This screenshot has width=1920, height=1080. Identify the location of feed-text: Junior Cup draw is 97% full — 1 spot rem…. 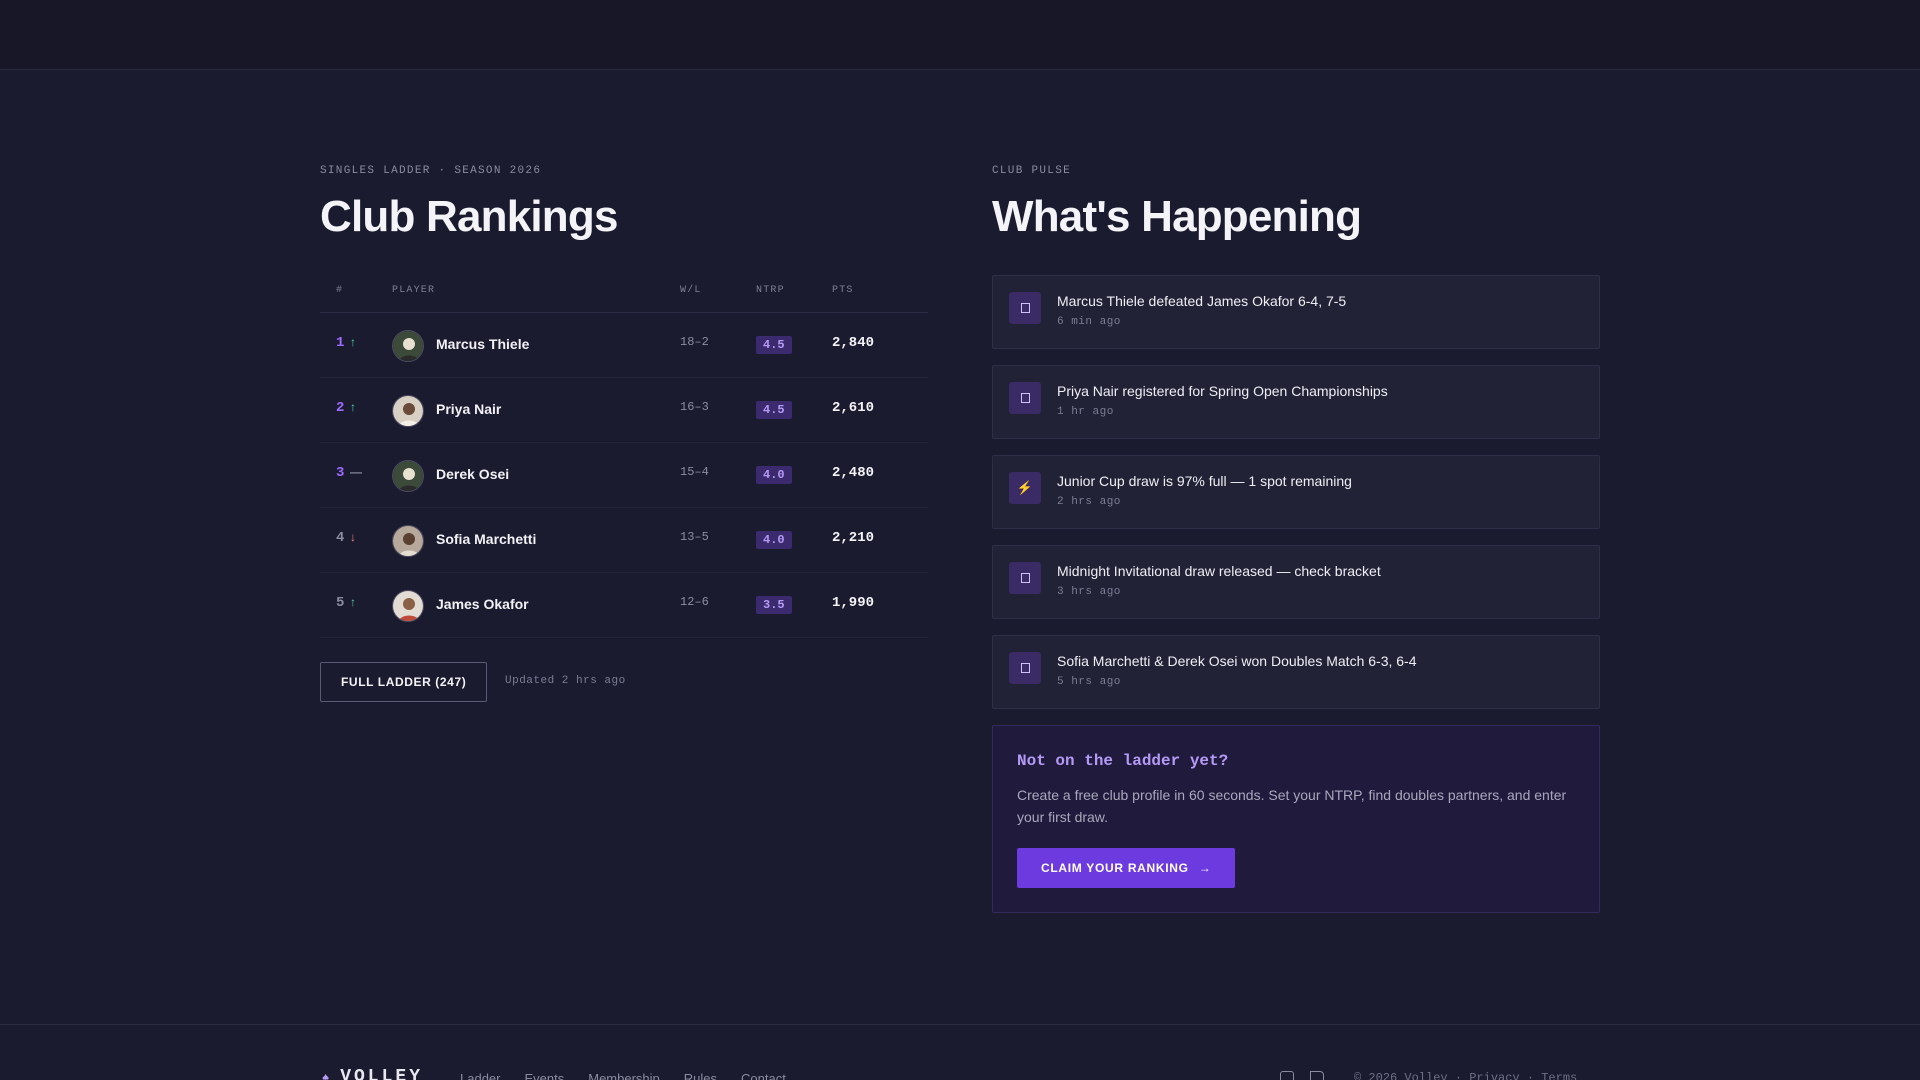
(1204, 481).